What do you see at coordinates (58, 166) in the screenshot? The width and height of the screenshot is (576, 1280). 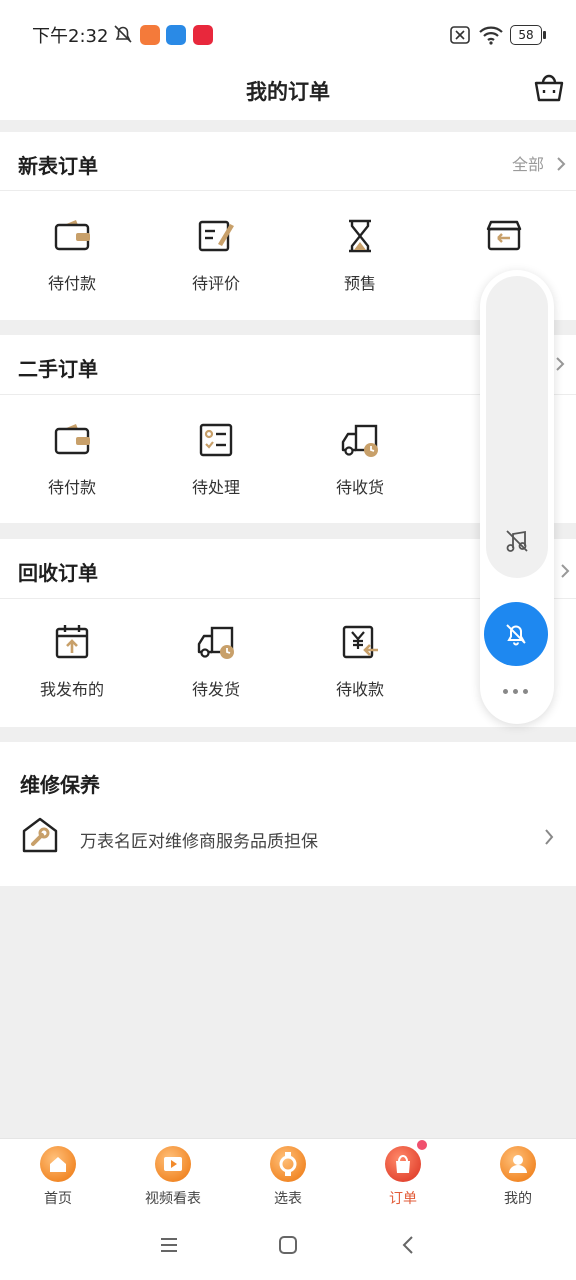 I see `section-title: 新表订单` at bounding box center [58, 166].